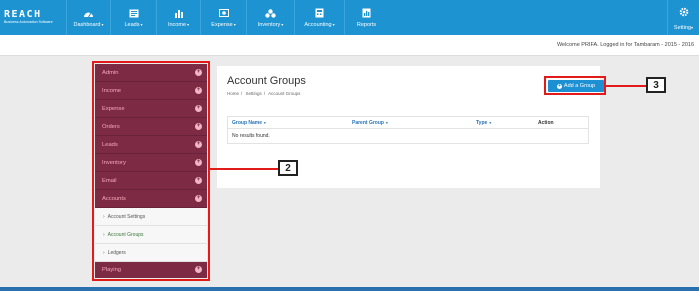 This screenshot has width=699, height=291. What do you see at coordinates (269, 25) in the screenshot?
I see `nav-inventory-label: Inventory` at bounding box center [269, 25].